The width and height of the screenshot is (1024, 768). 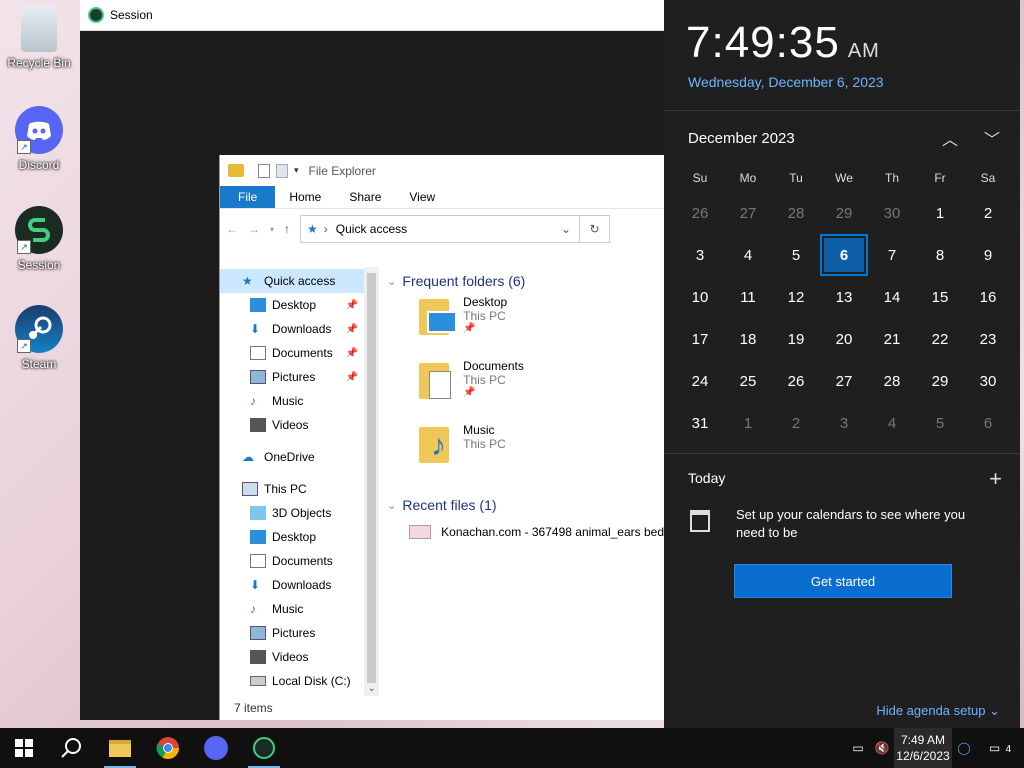 I want to click on back-arrow-icon: ←, so click(x=232, y=229).